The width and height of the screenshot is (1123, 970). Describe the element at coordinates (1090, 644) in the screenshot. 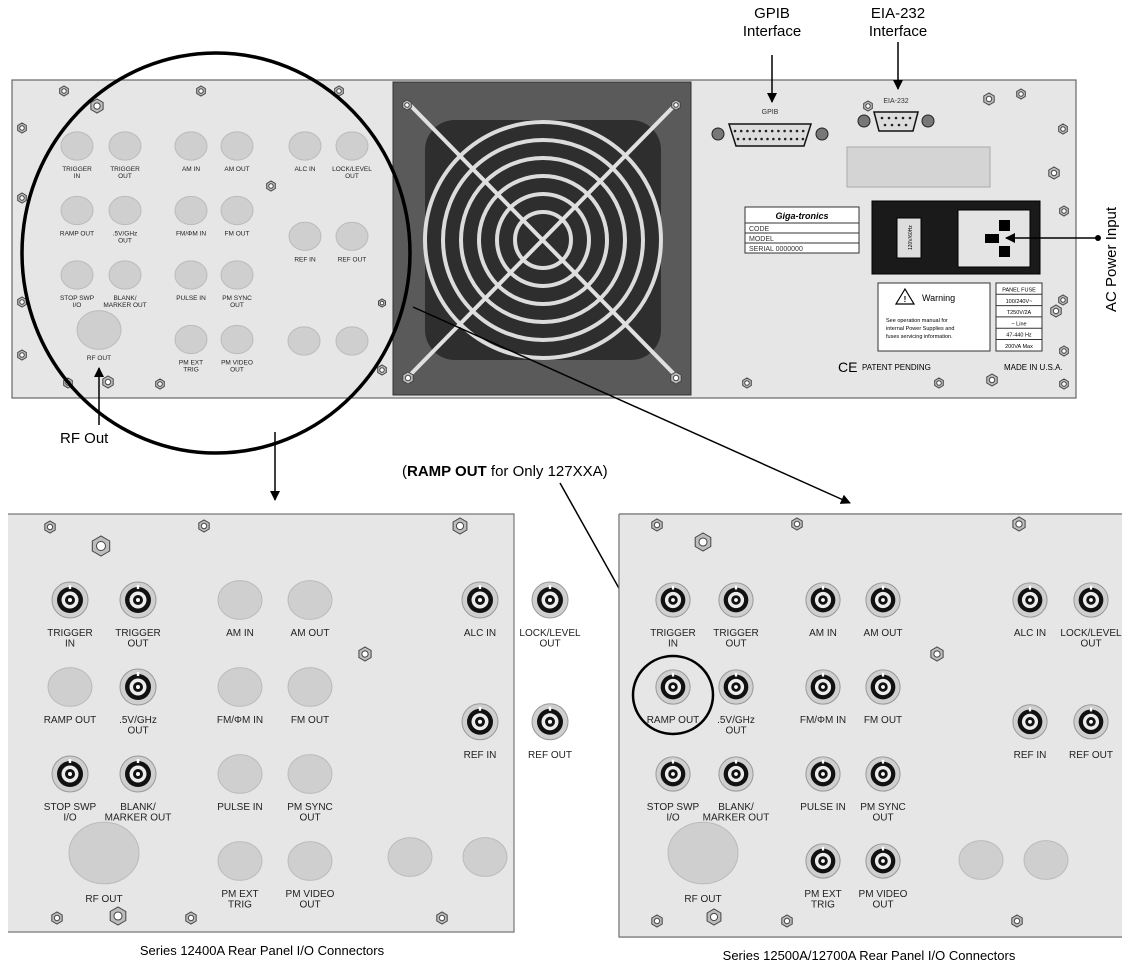

I see `lock_level_out-label: OUT` at that location.